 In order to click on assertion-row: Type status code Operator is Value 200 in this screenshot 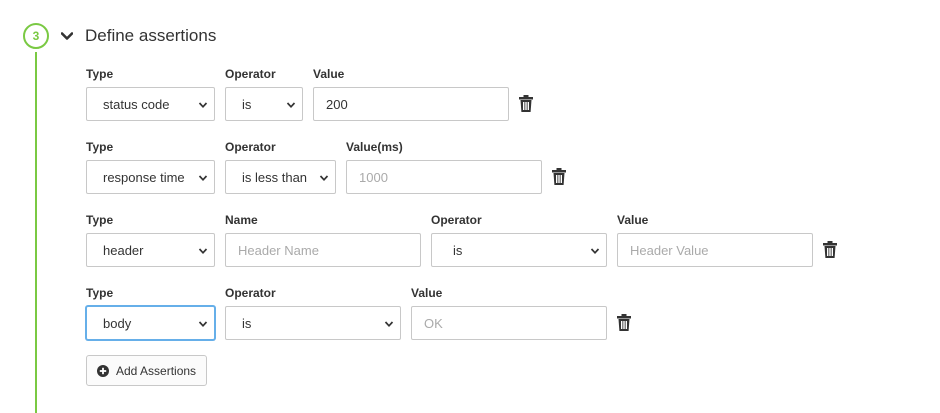, I will do `click(316, 99)`.